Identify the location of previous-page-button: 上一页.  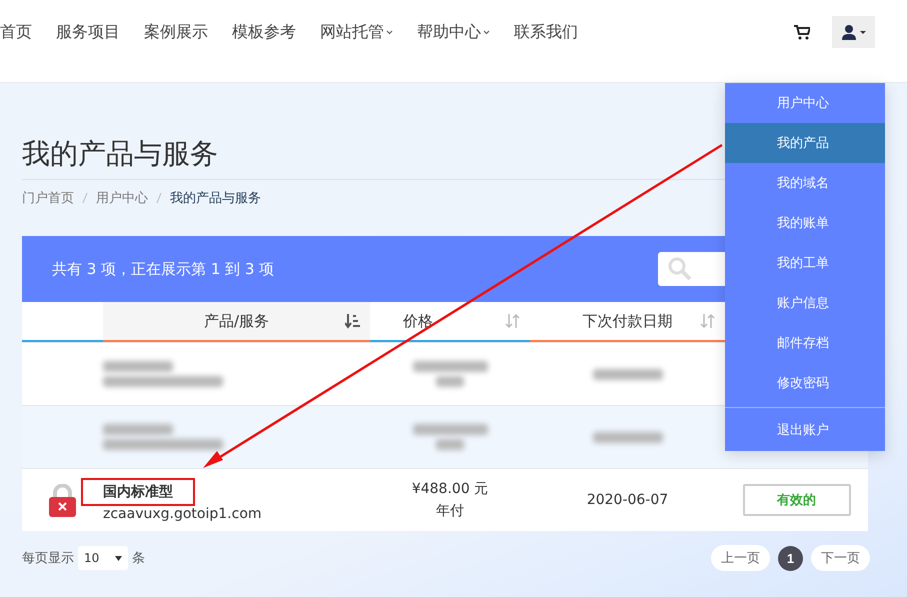
(740, 558).